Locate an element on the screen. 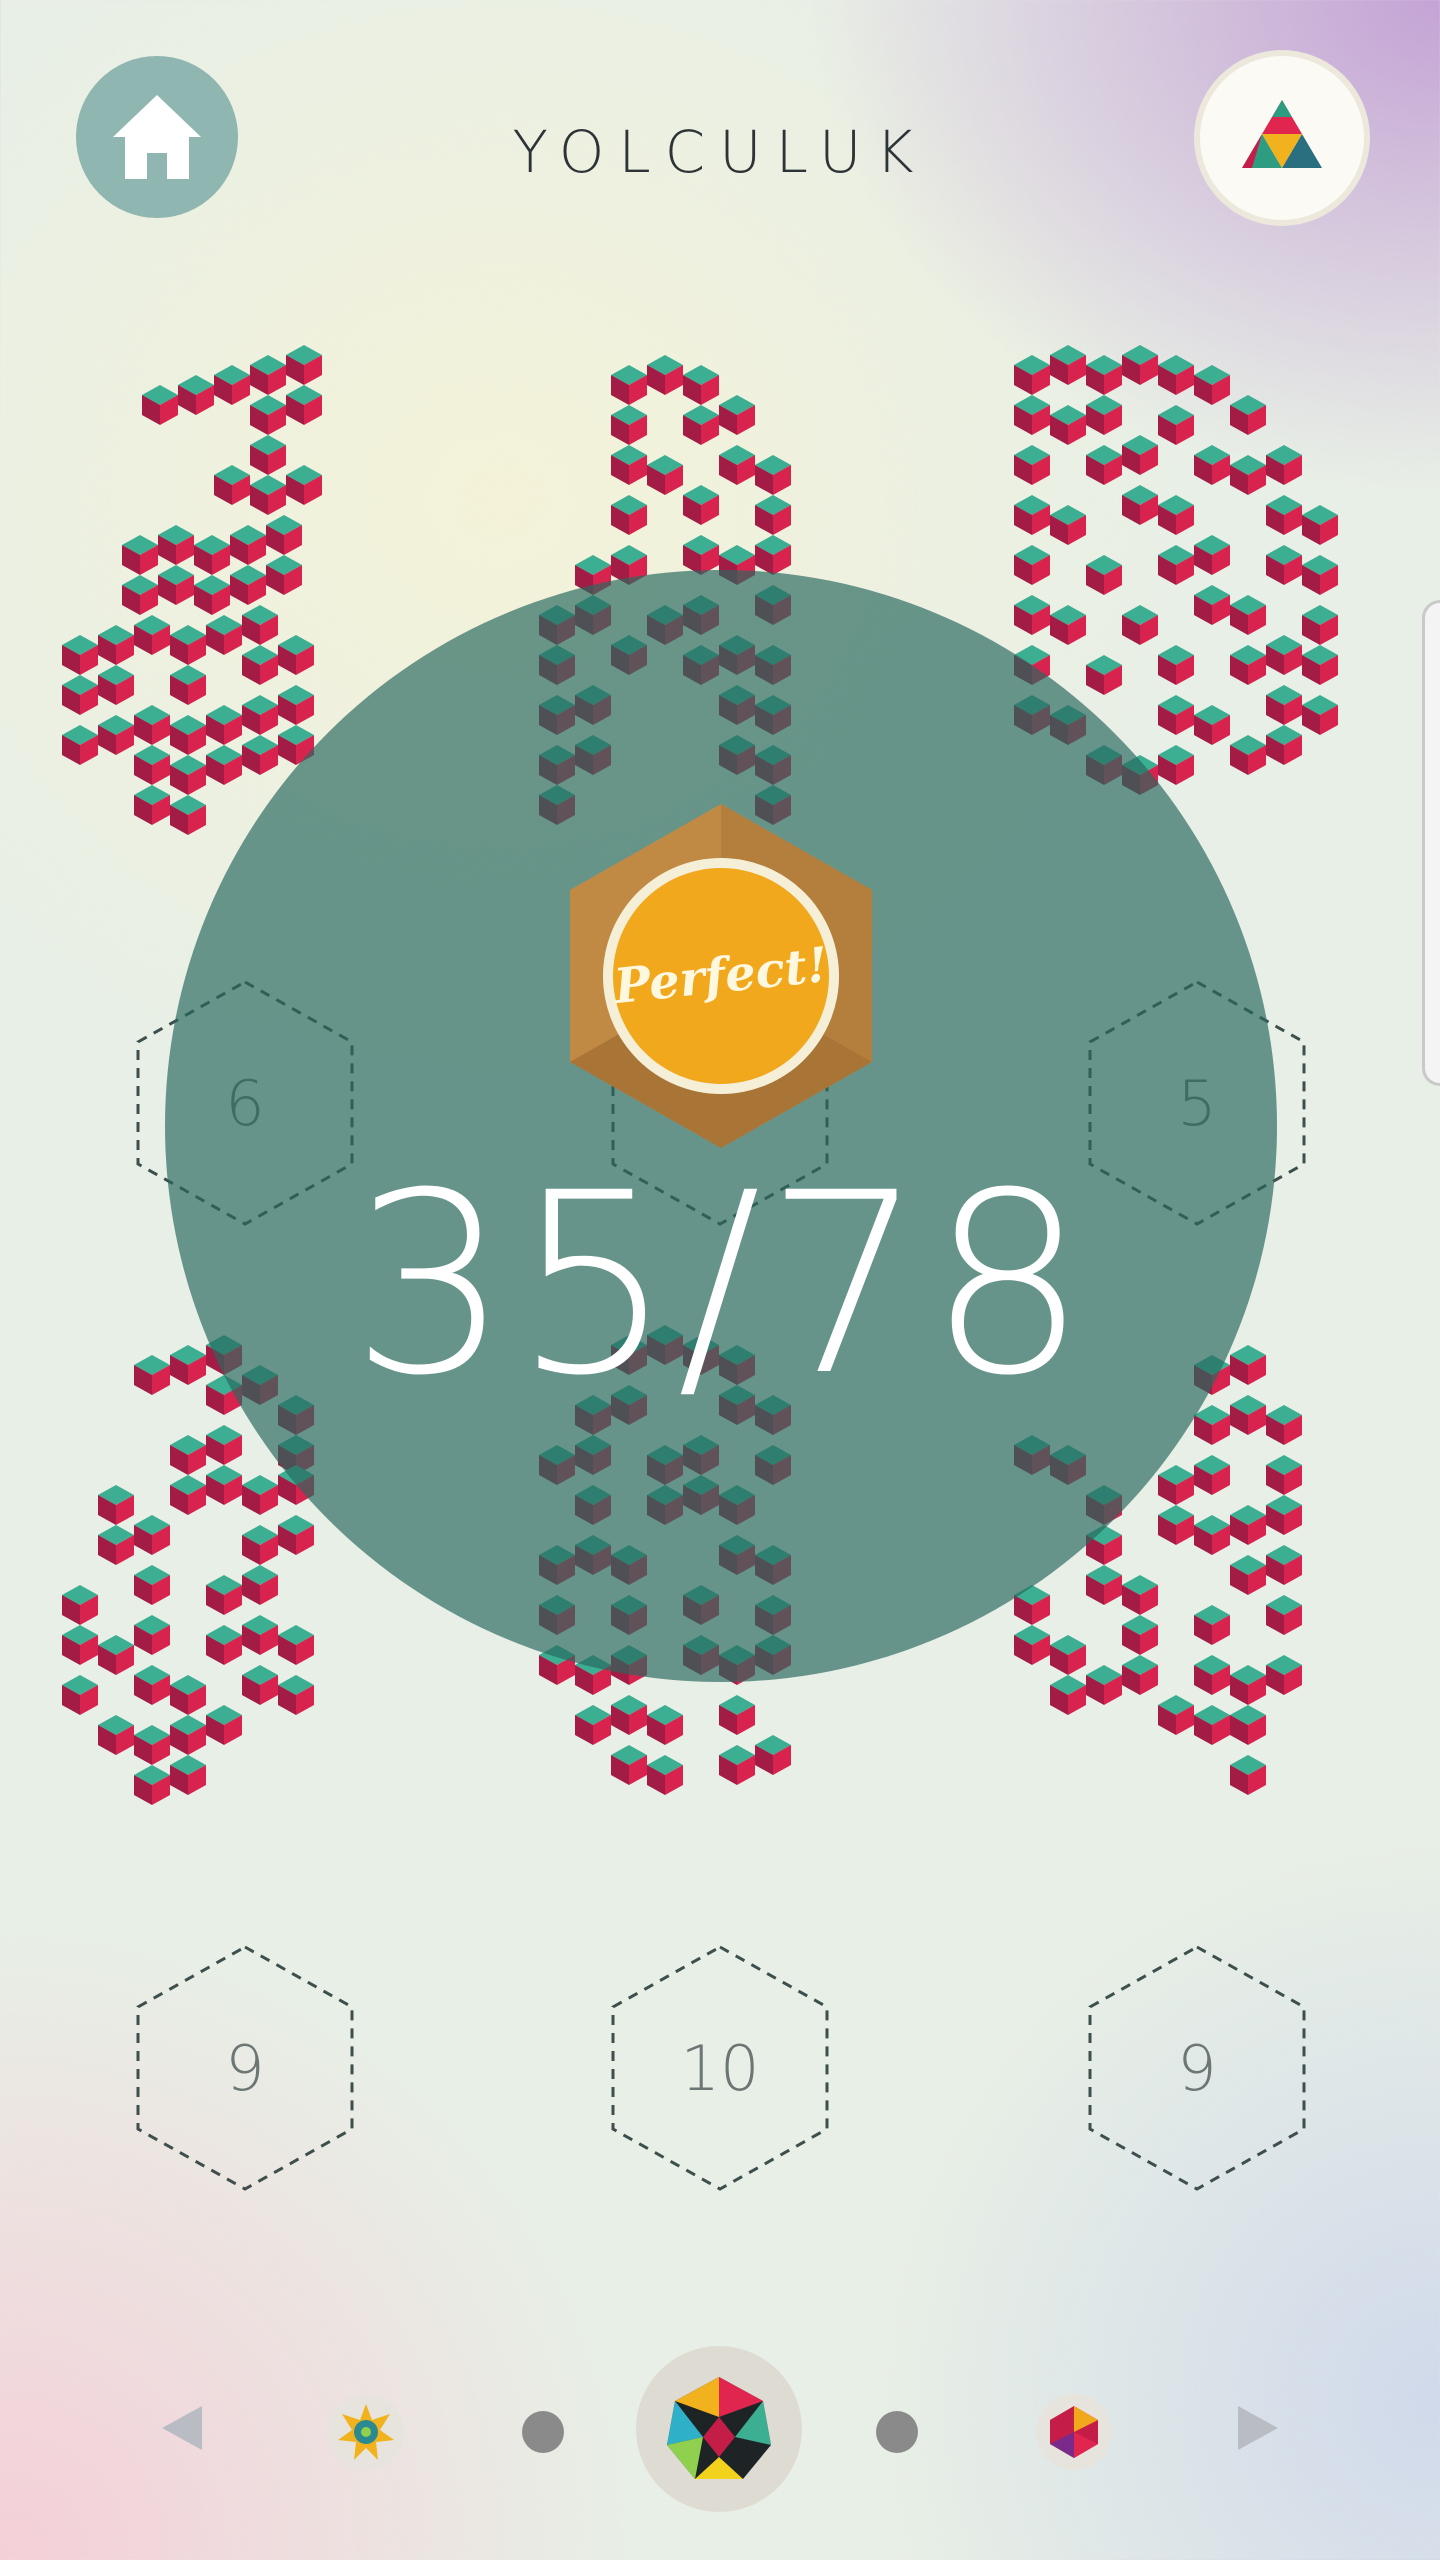 This screenshot has height=2560, width=1440. puzzle-5-count: 10 is located at coordinates (720, 2068).